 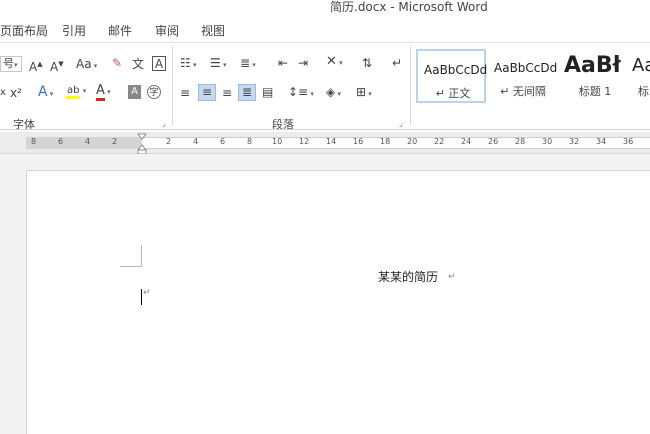 I want to click on show-marks-icon: ↵, so click(x=397, y=63).